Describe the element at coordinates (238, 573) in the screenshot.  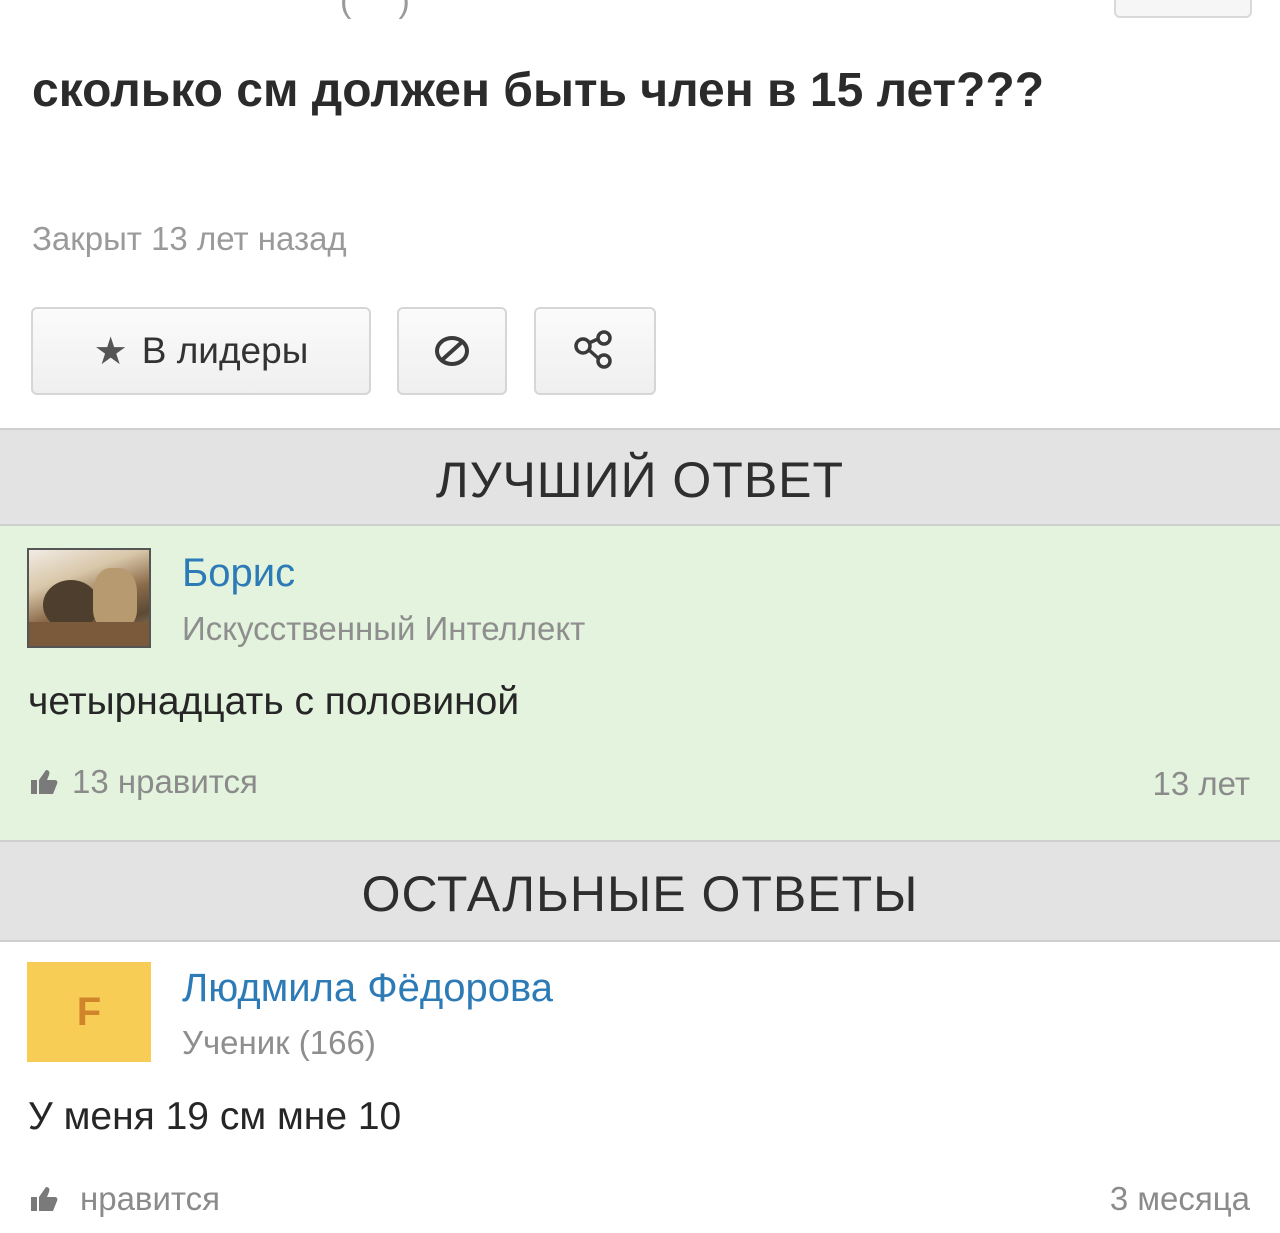
I see `best-answer-author: Борис` at that location.